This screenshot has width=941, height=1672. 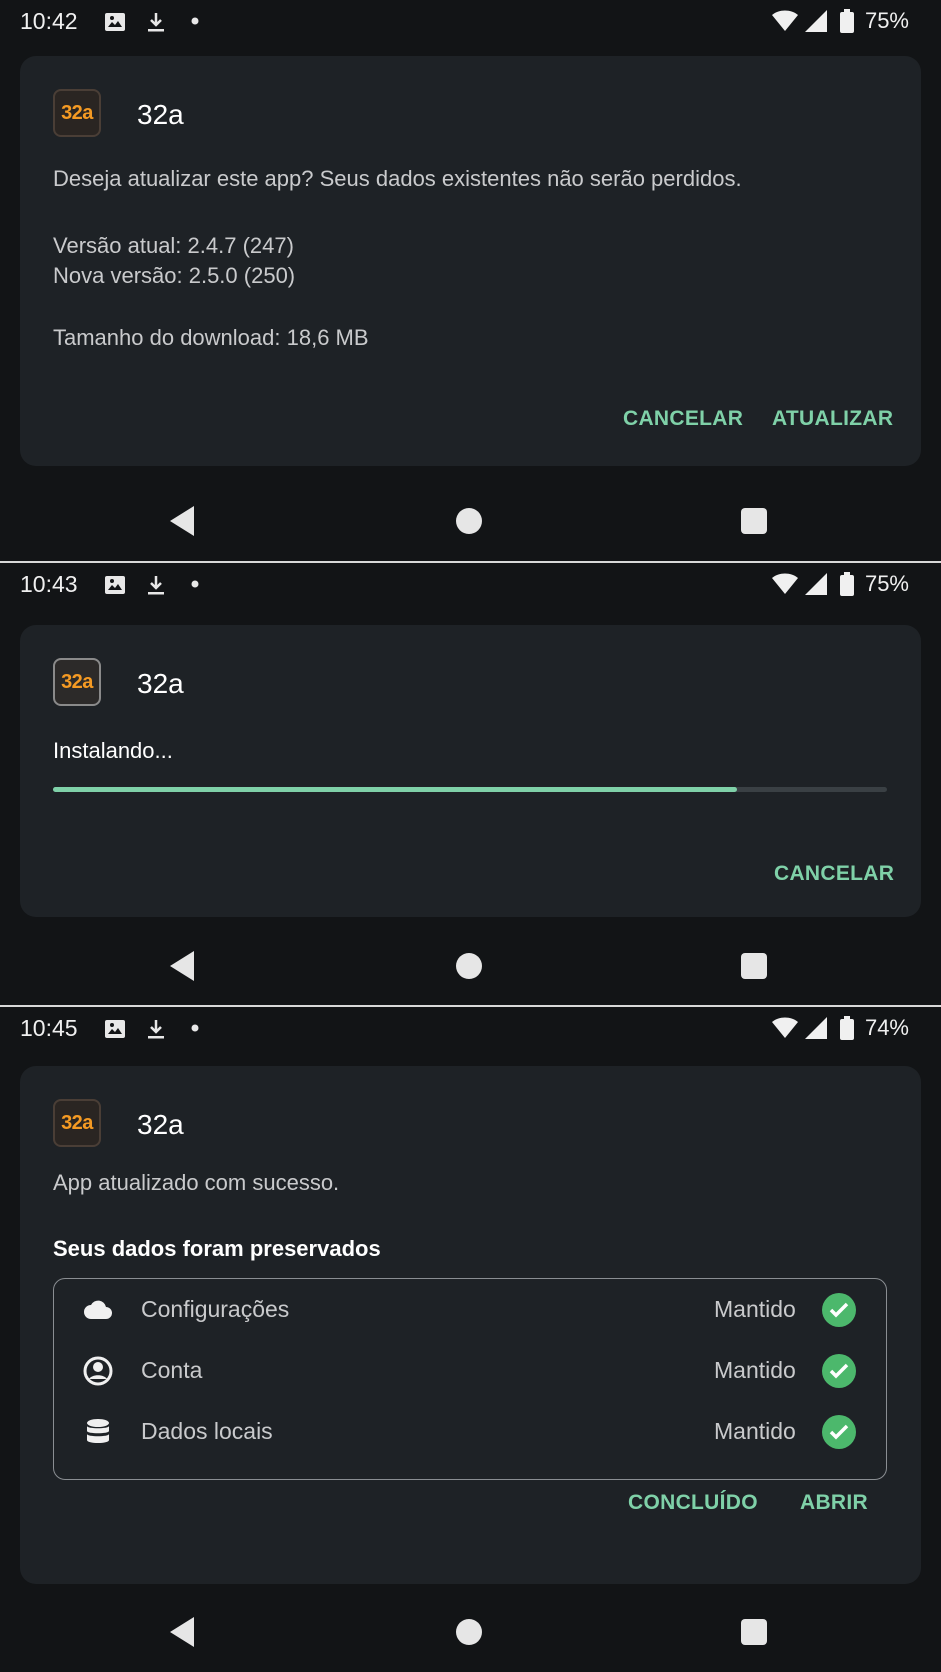 I want to click on battery-percent: 74%, so click(x=886, y=1027).